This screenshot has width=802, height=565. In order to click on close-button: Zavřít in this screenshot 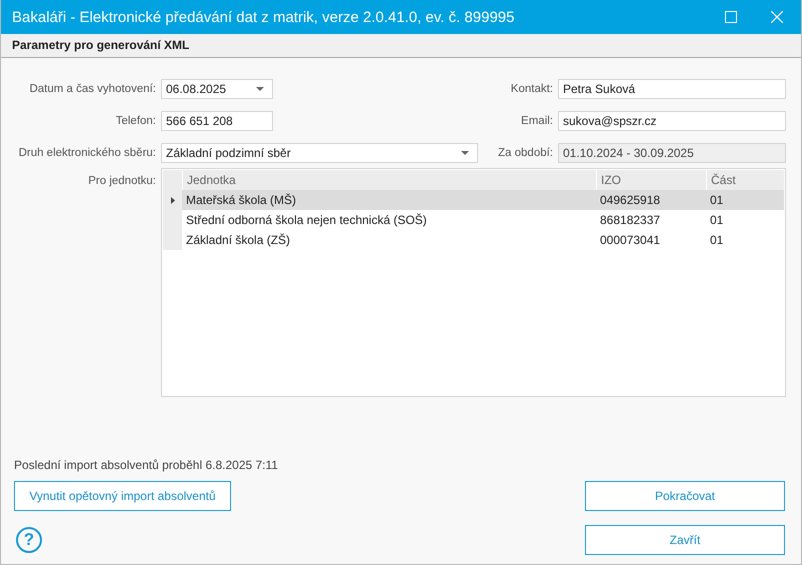, I will do `click(685, 540)`.